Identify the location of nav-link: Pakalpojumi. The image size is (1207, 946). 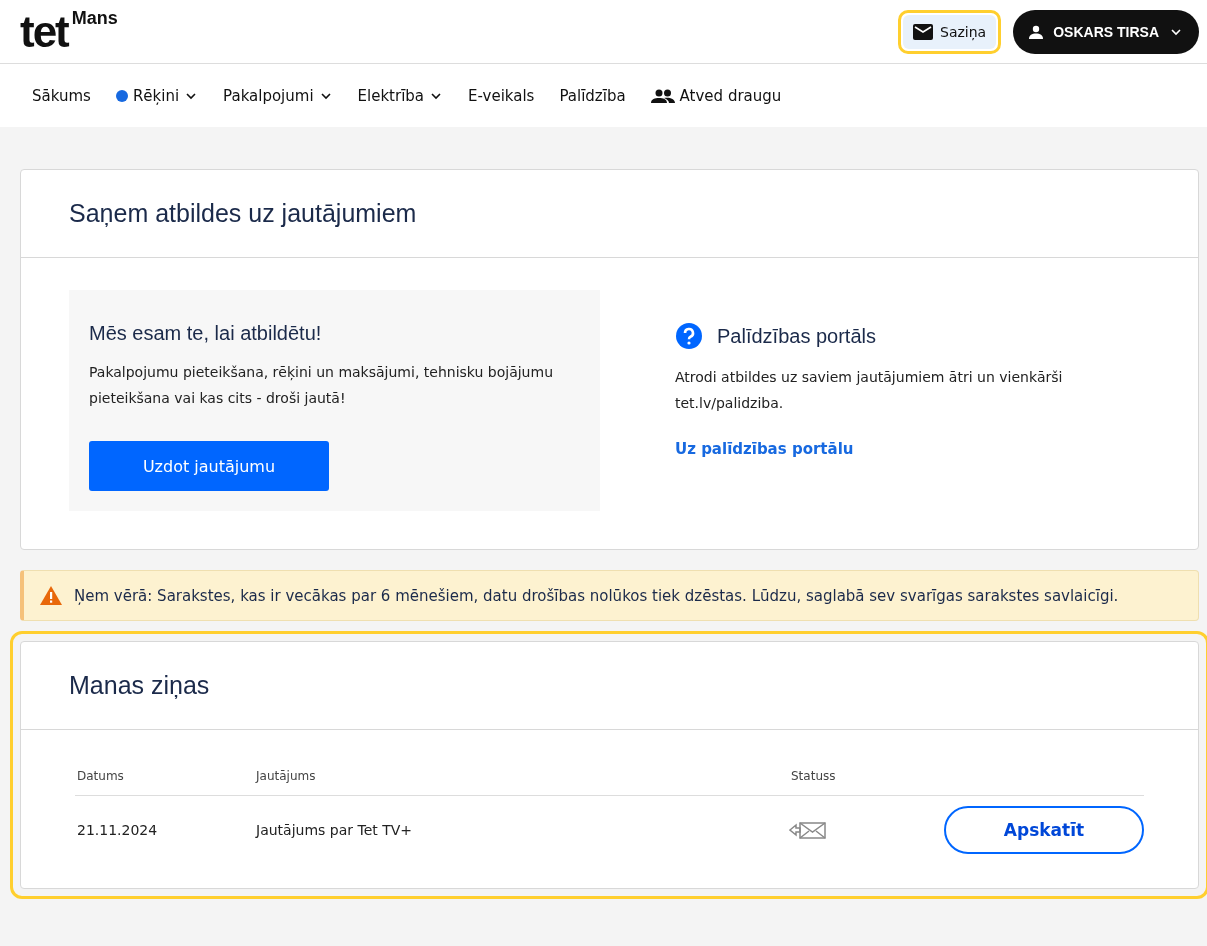
(278, 95).